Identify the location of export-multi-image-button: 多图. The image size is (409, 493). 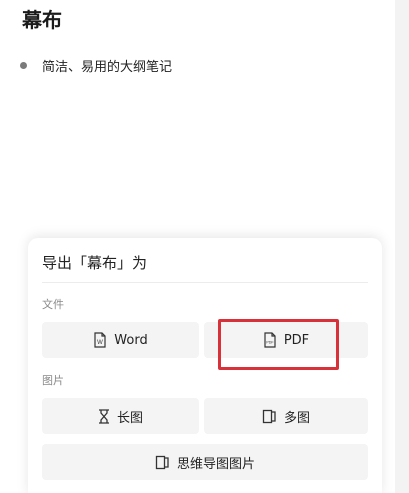
(286, 416).